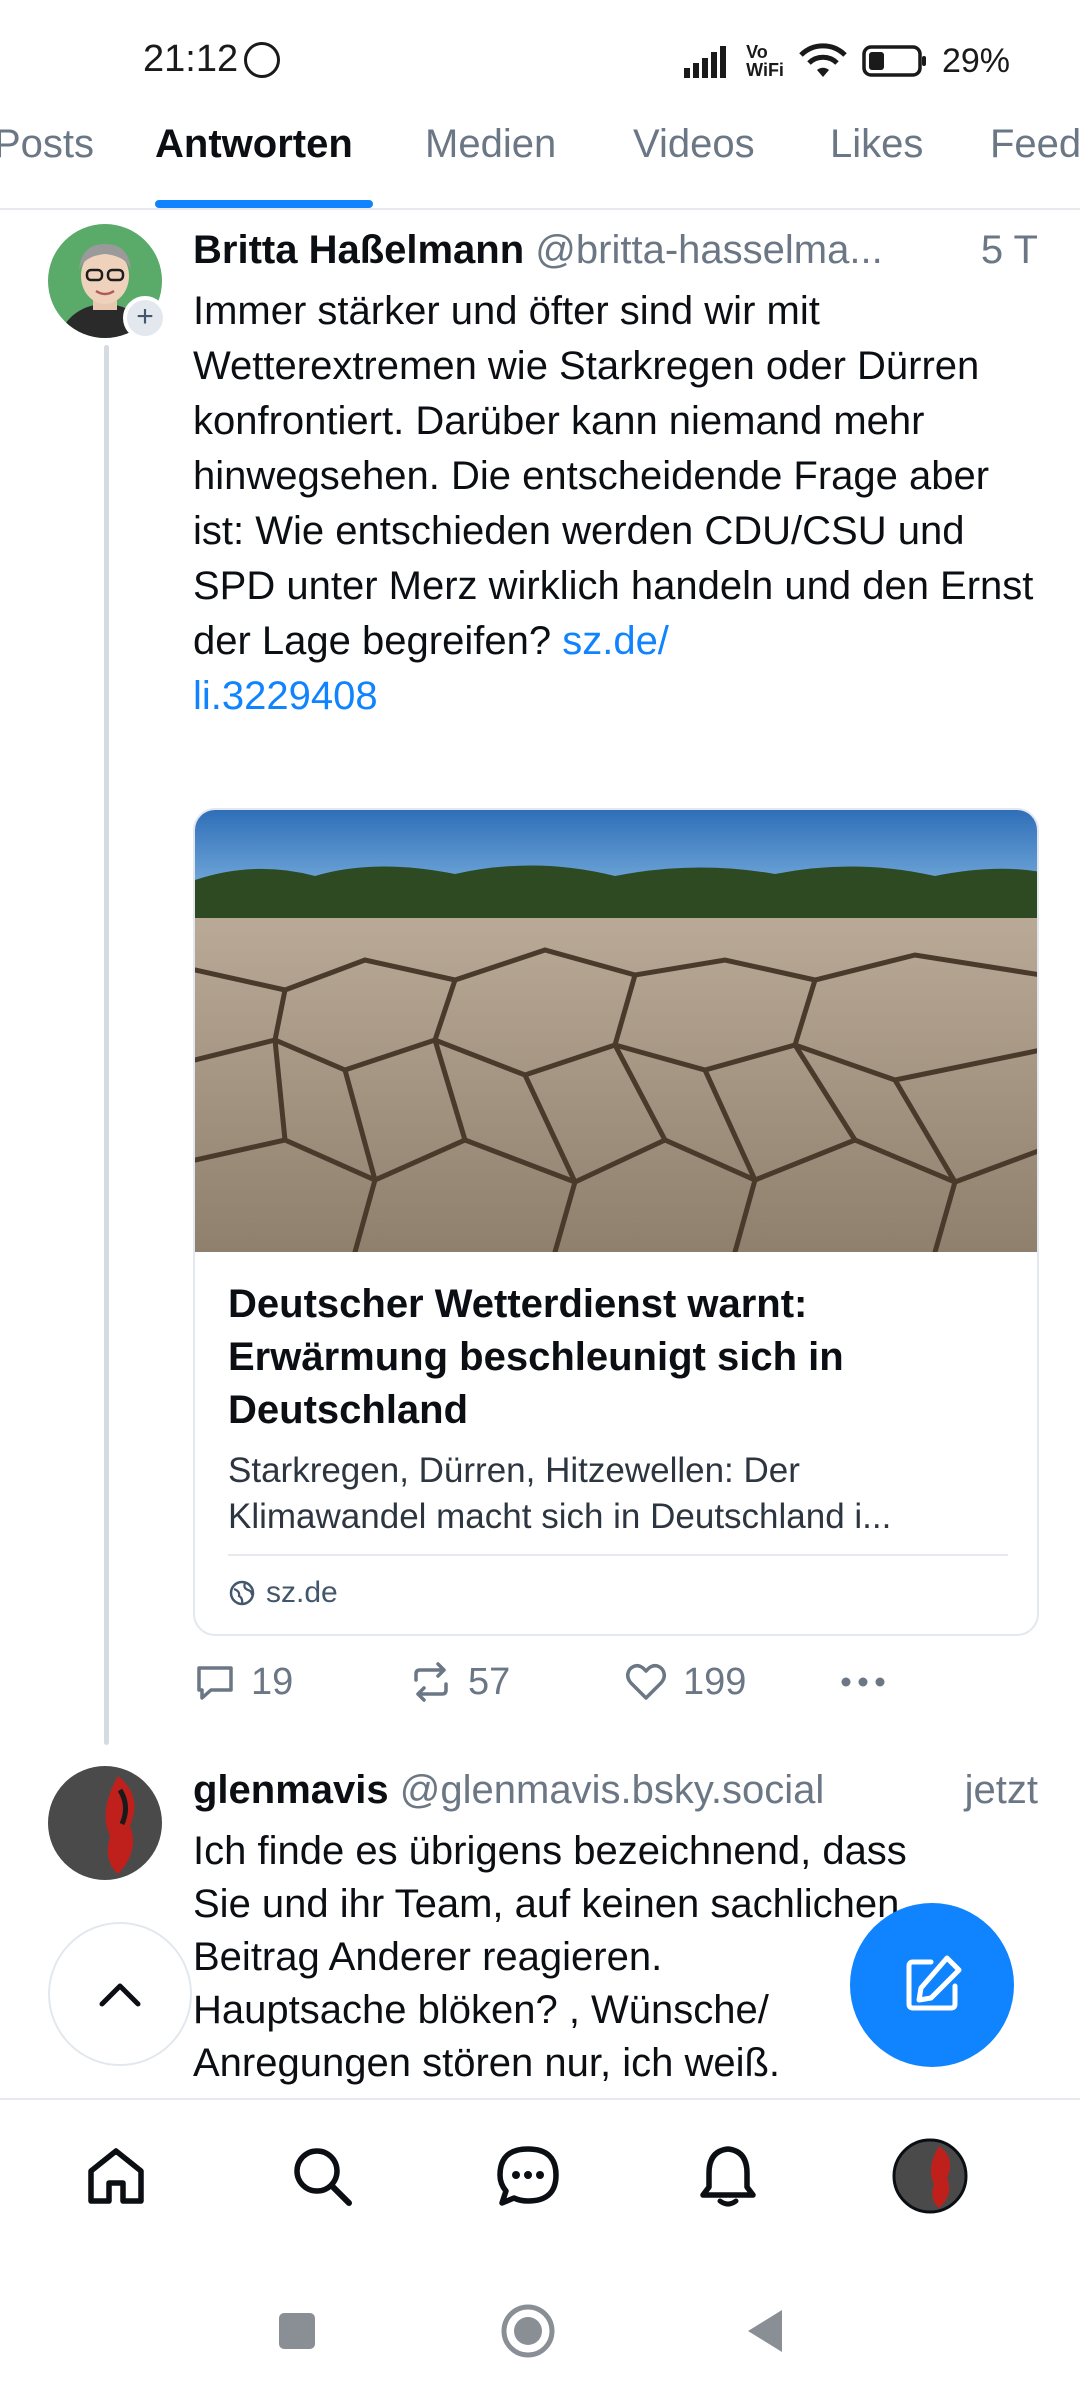 The height and width of the screenshot is (2400, 1080). Describe the element at coordinates (145, 318) in the screenshot. I see `follow-plus-icon: +` at that location.